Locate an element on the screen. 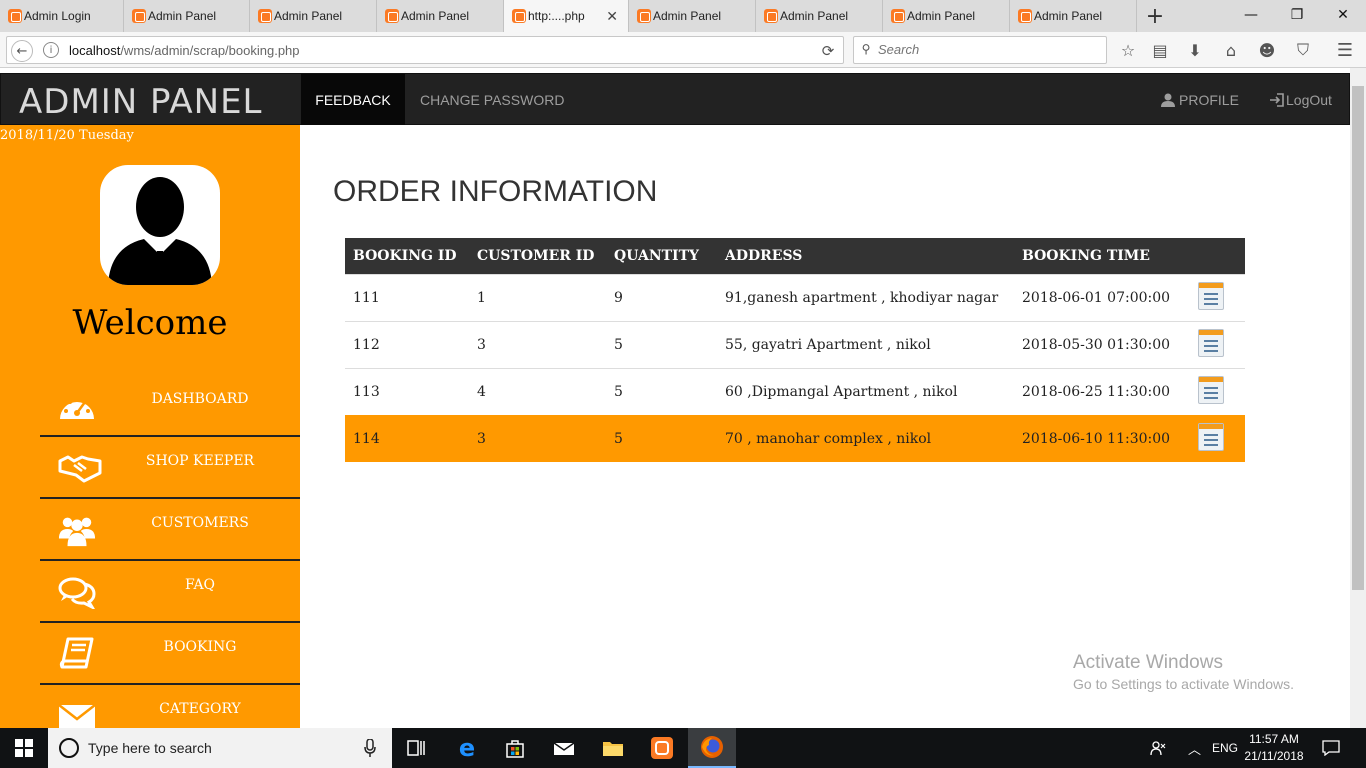 The image size is (1366, 768). booking-time-cell: 2018-06-10 11:30:00 is located at coordinates (1102, 438).